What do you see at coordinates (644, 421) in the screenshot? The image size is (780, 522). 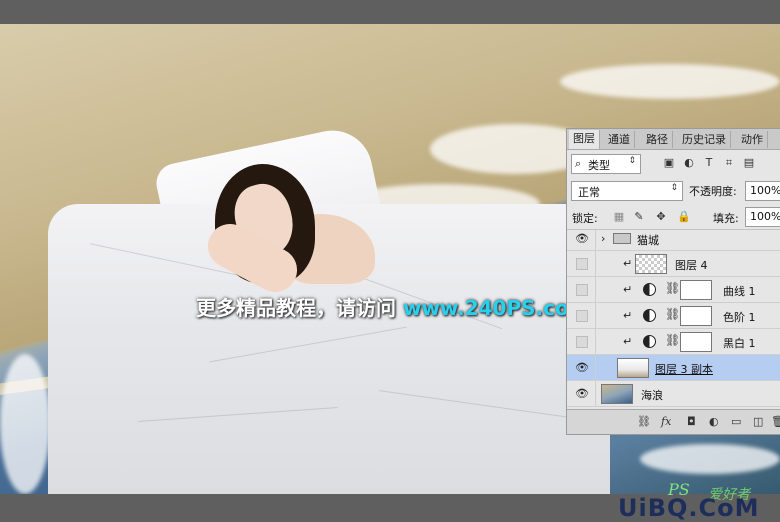 I see `link-layers-icon: ⛓` at bounding box center [644, 421].